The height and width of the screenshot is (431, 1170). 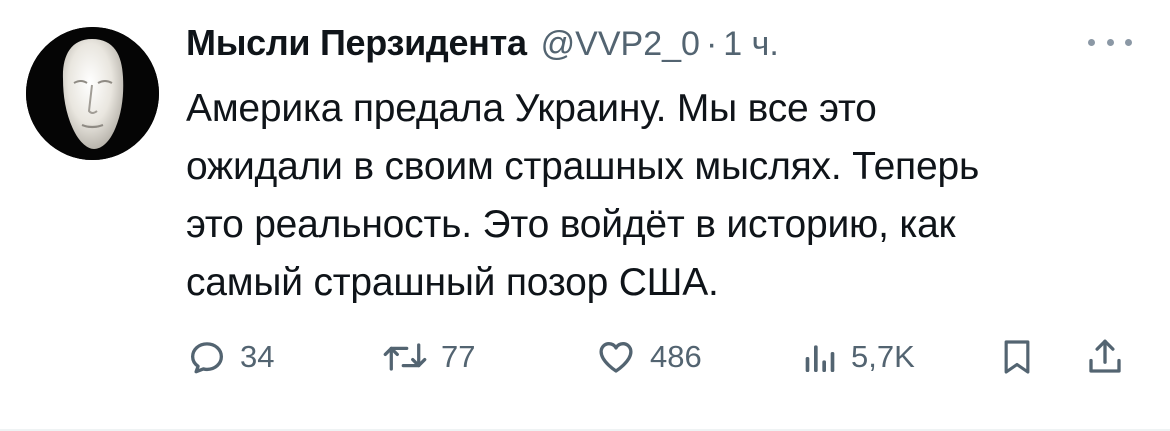 I want to click on tweet-header: Мысли Перзидента @VVP2_0 · 1 ч., so click(x=663, y=46).